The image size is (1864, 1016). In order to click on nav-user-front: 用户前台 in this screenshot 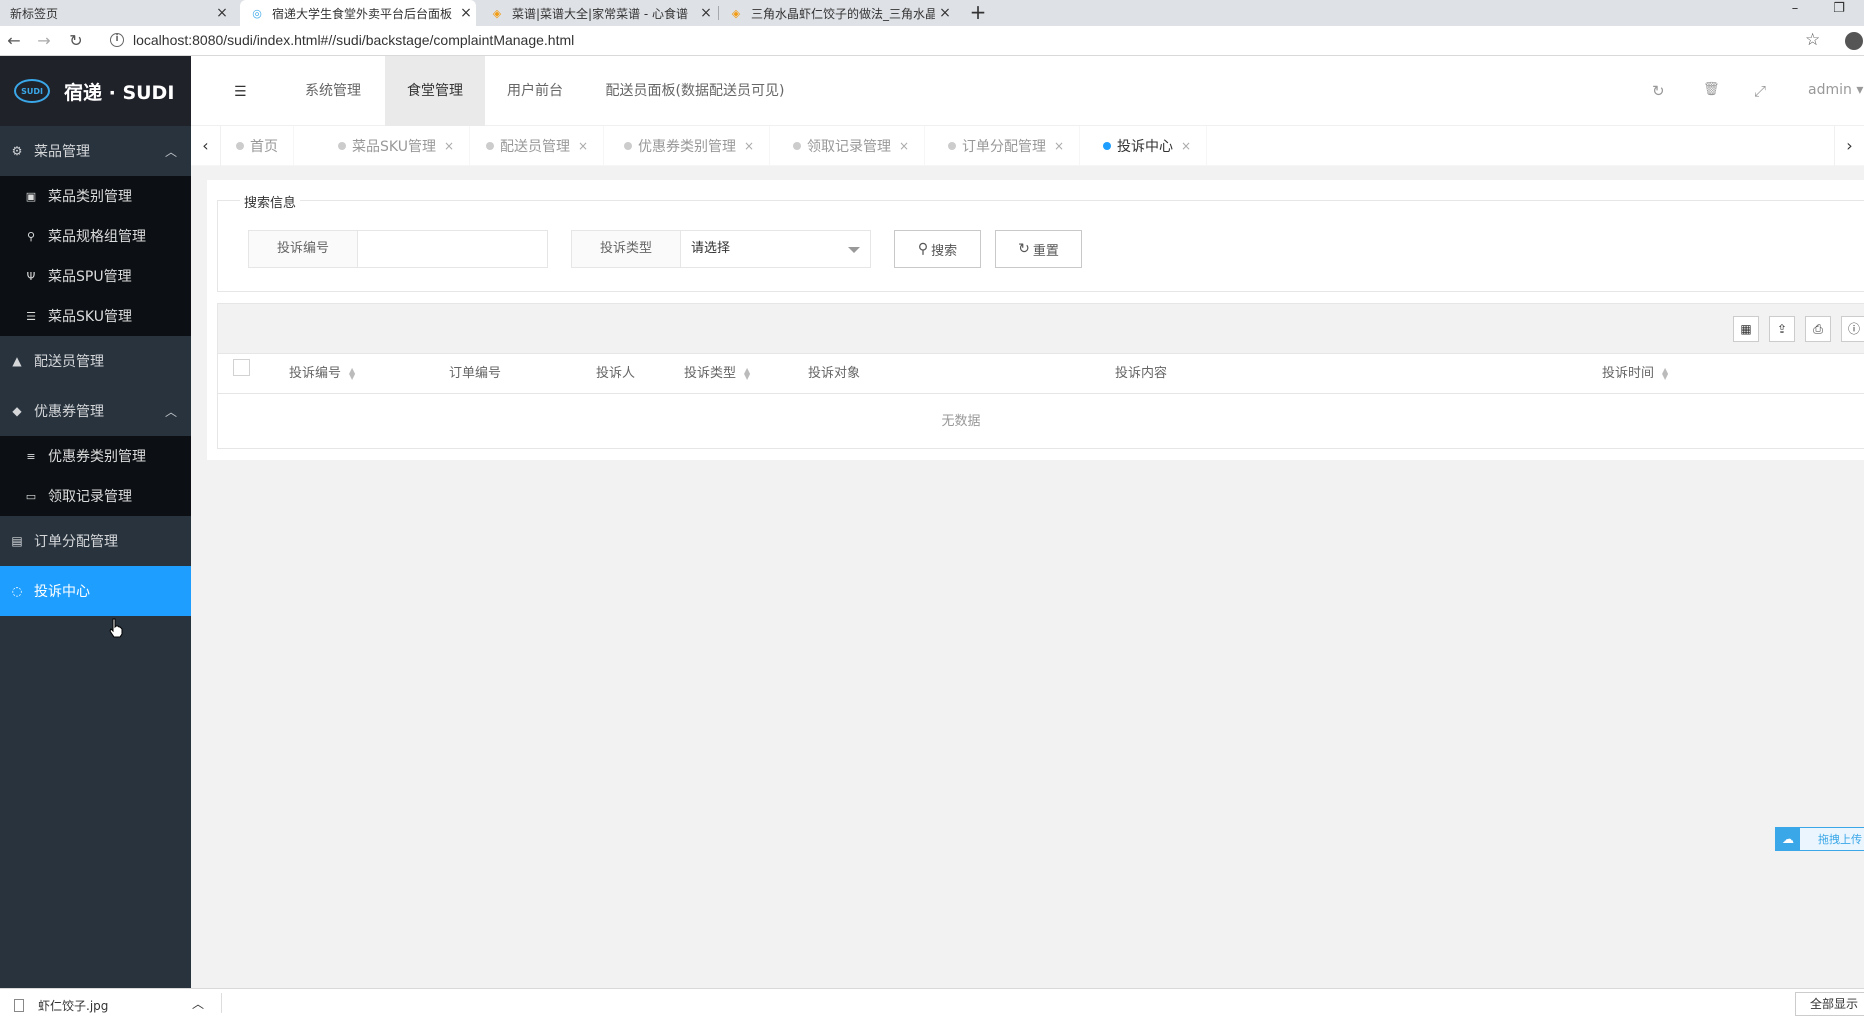, I will do `click(535, 91)`.